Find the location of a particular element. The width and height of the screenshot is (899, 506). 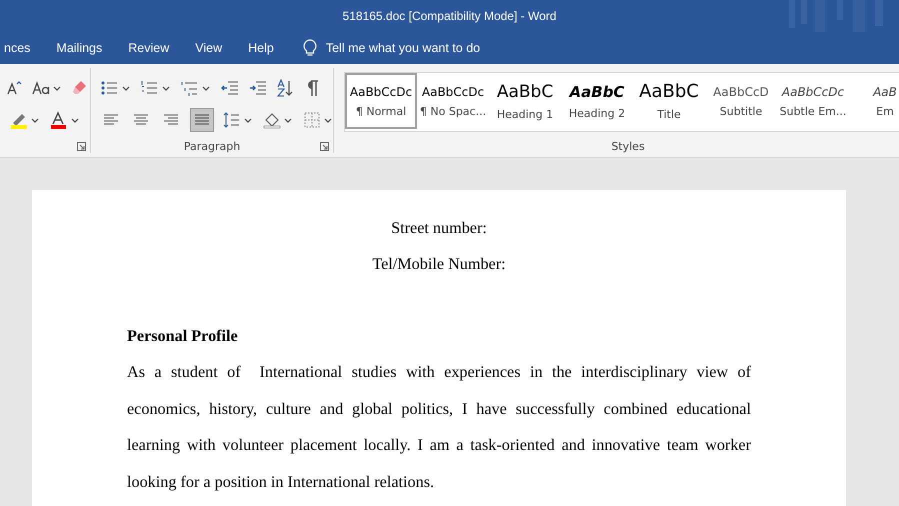

tell-me-search: Tell me what you want to do is located at coordinates (414, 48).